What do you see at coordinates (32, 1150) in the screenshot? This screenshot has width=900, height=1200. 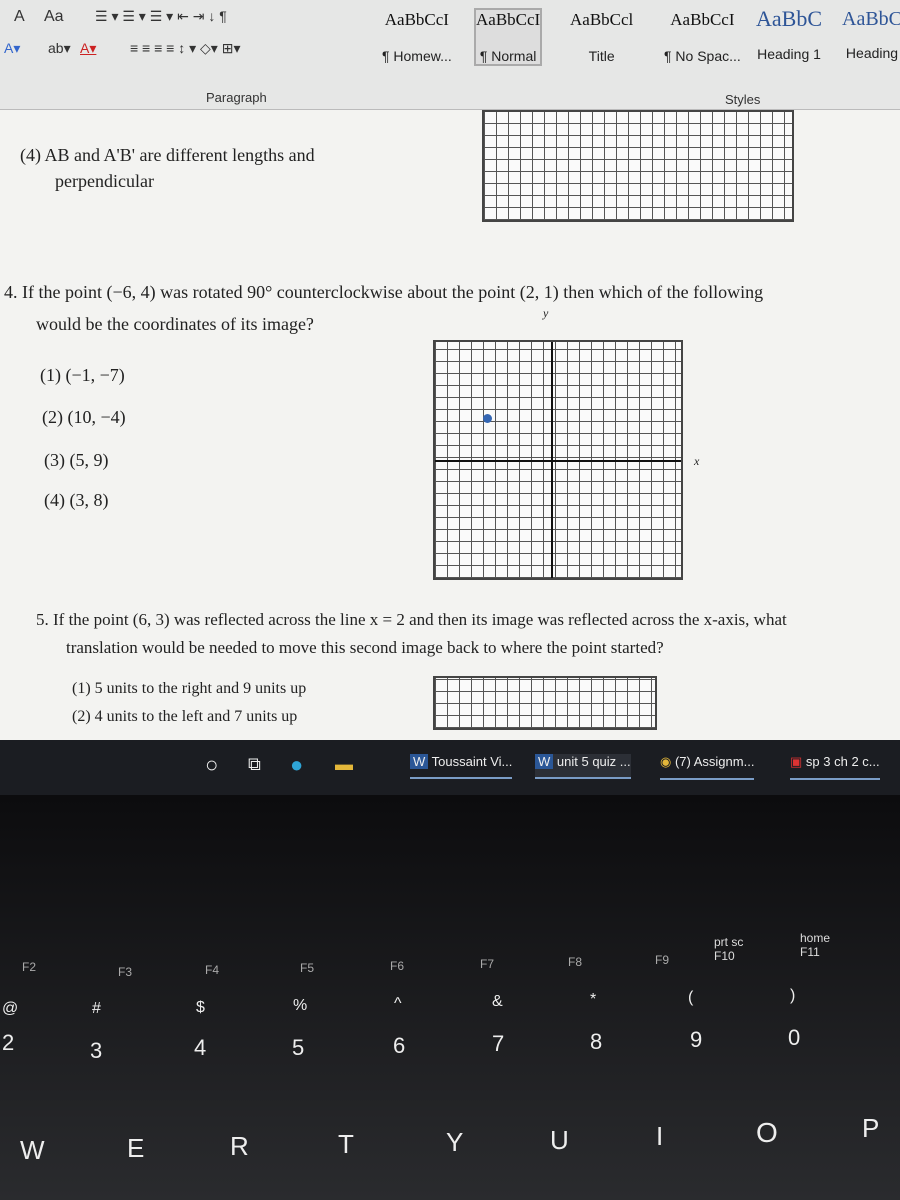 I see `key-w: W` at bounding box center [32, 1150].